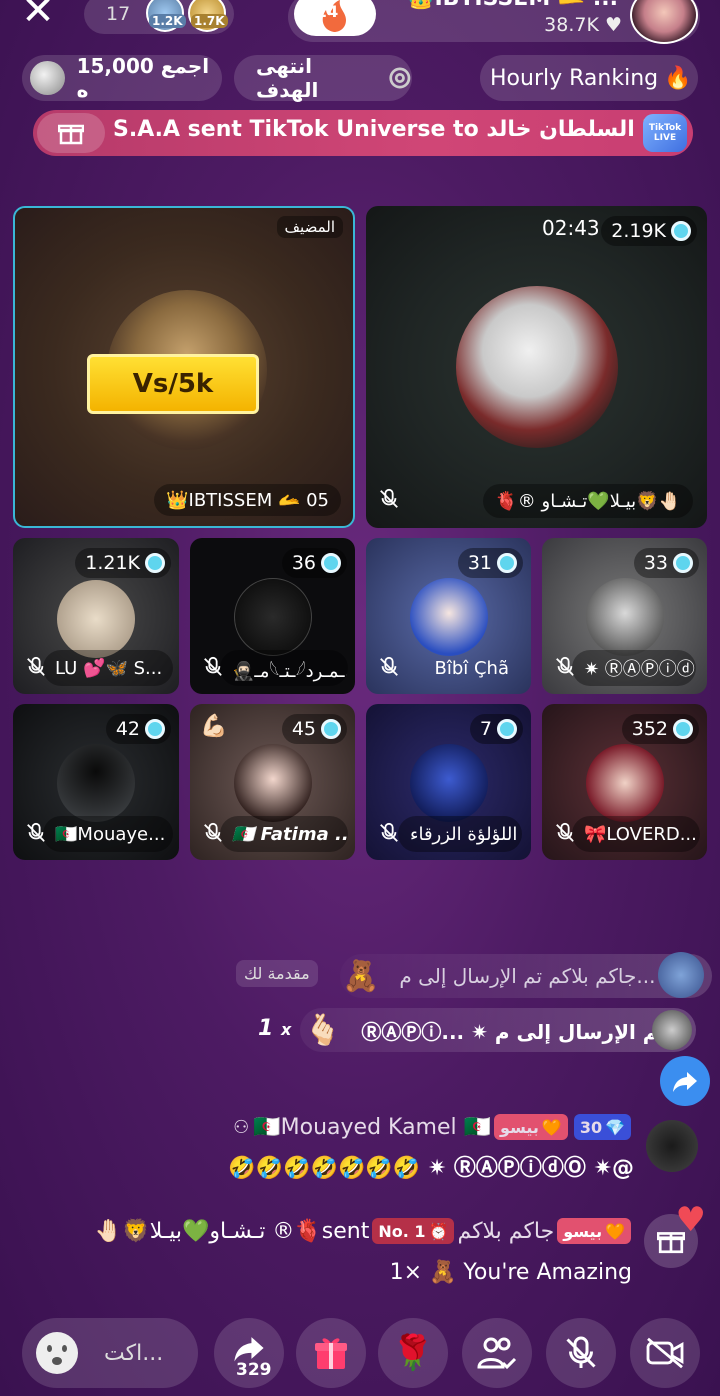  What do you see at coordinates (690, 1220) in the screenshot?
I see `floating-heart-icon: ♥` at bounding box center [690, 1220].